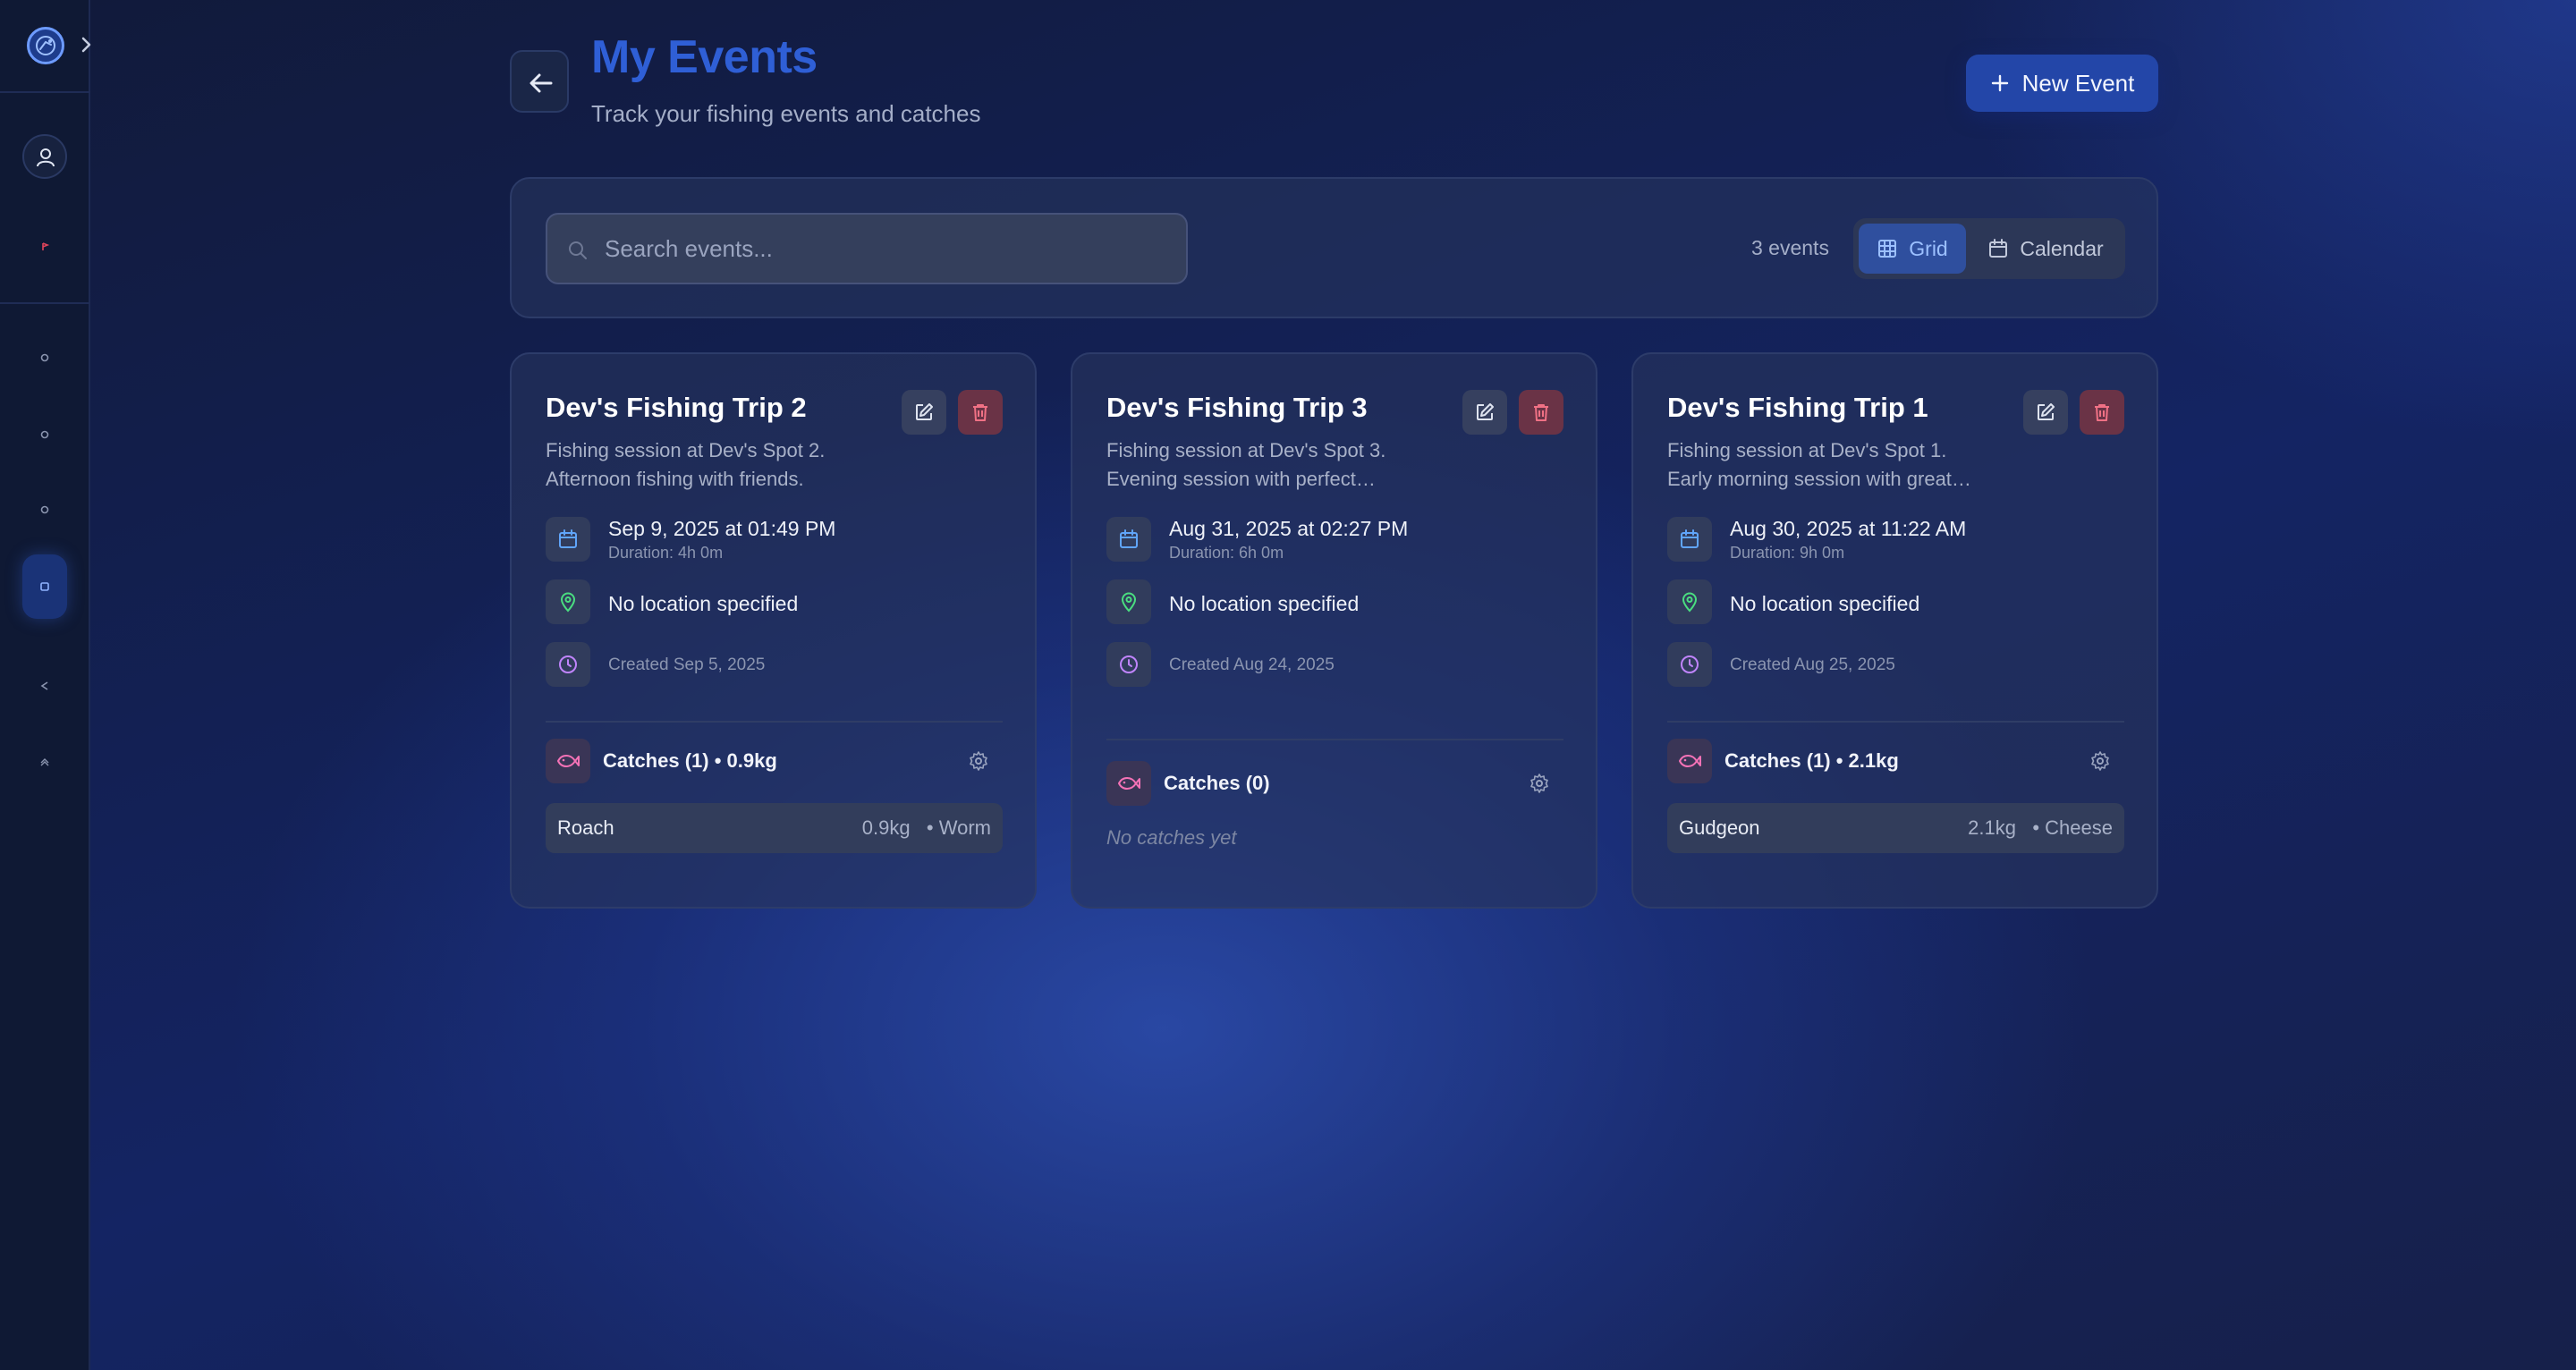 The width and height of the screenshot is (2576, 1370). I want to click on catch-detail: 0.9kg • Worm, so click(926, 828).